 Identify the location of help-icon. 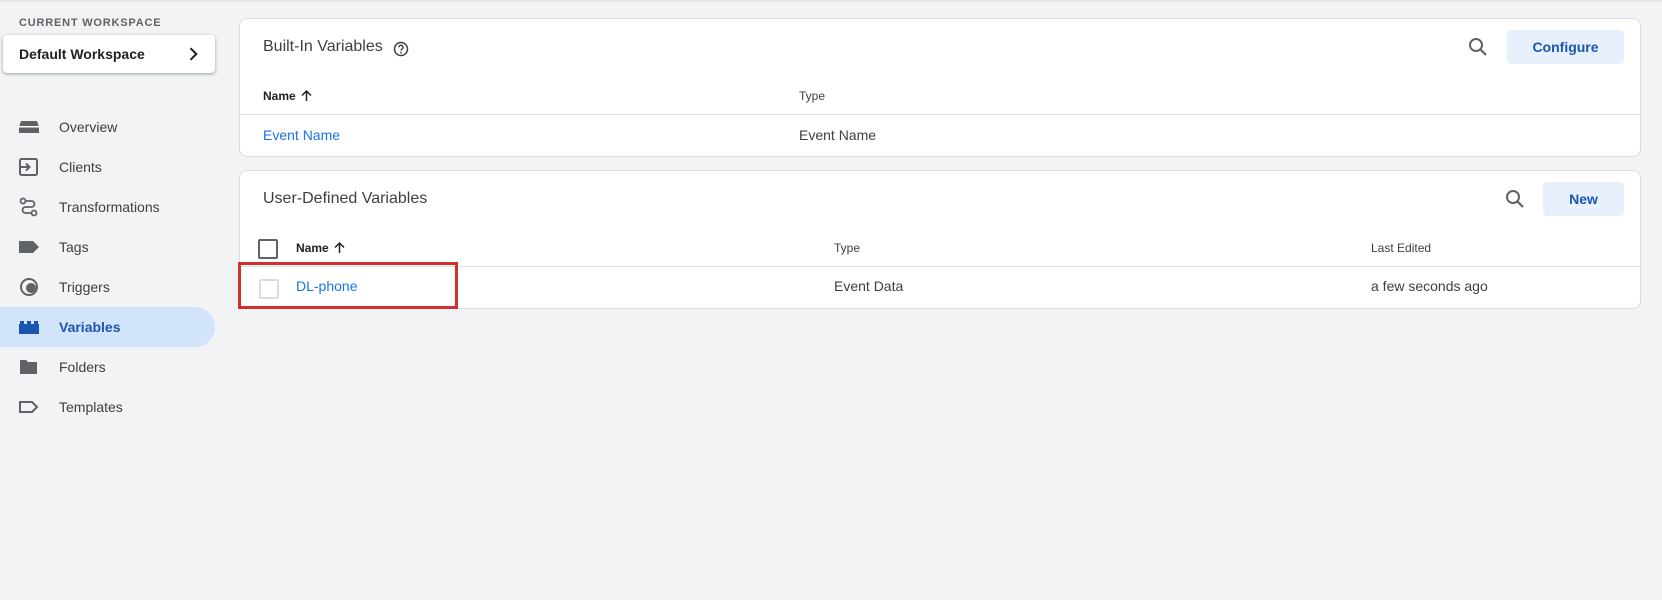
(401, 49).